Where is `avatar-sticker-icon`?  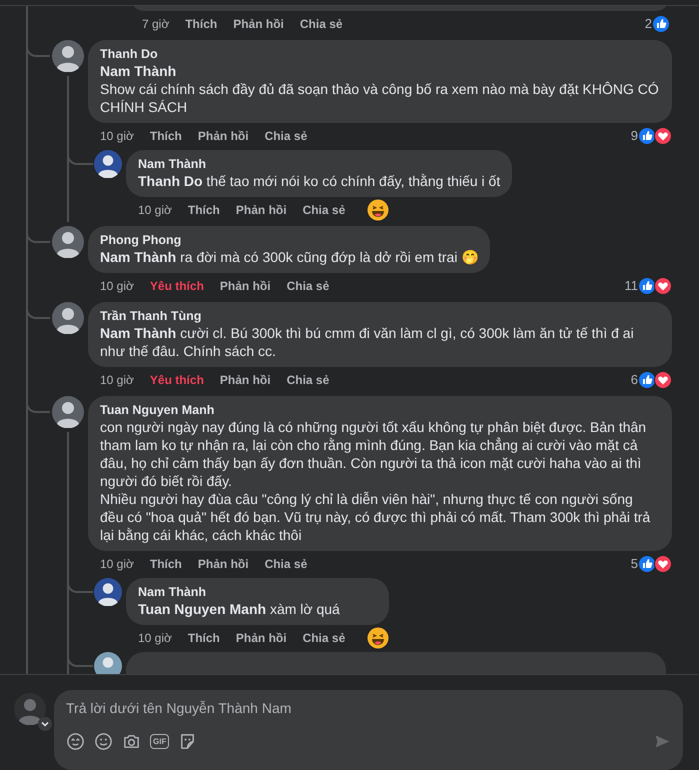 avatar-sticker-icon is located at coordinates (75, 741).